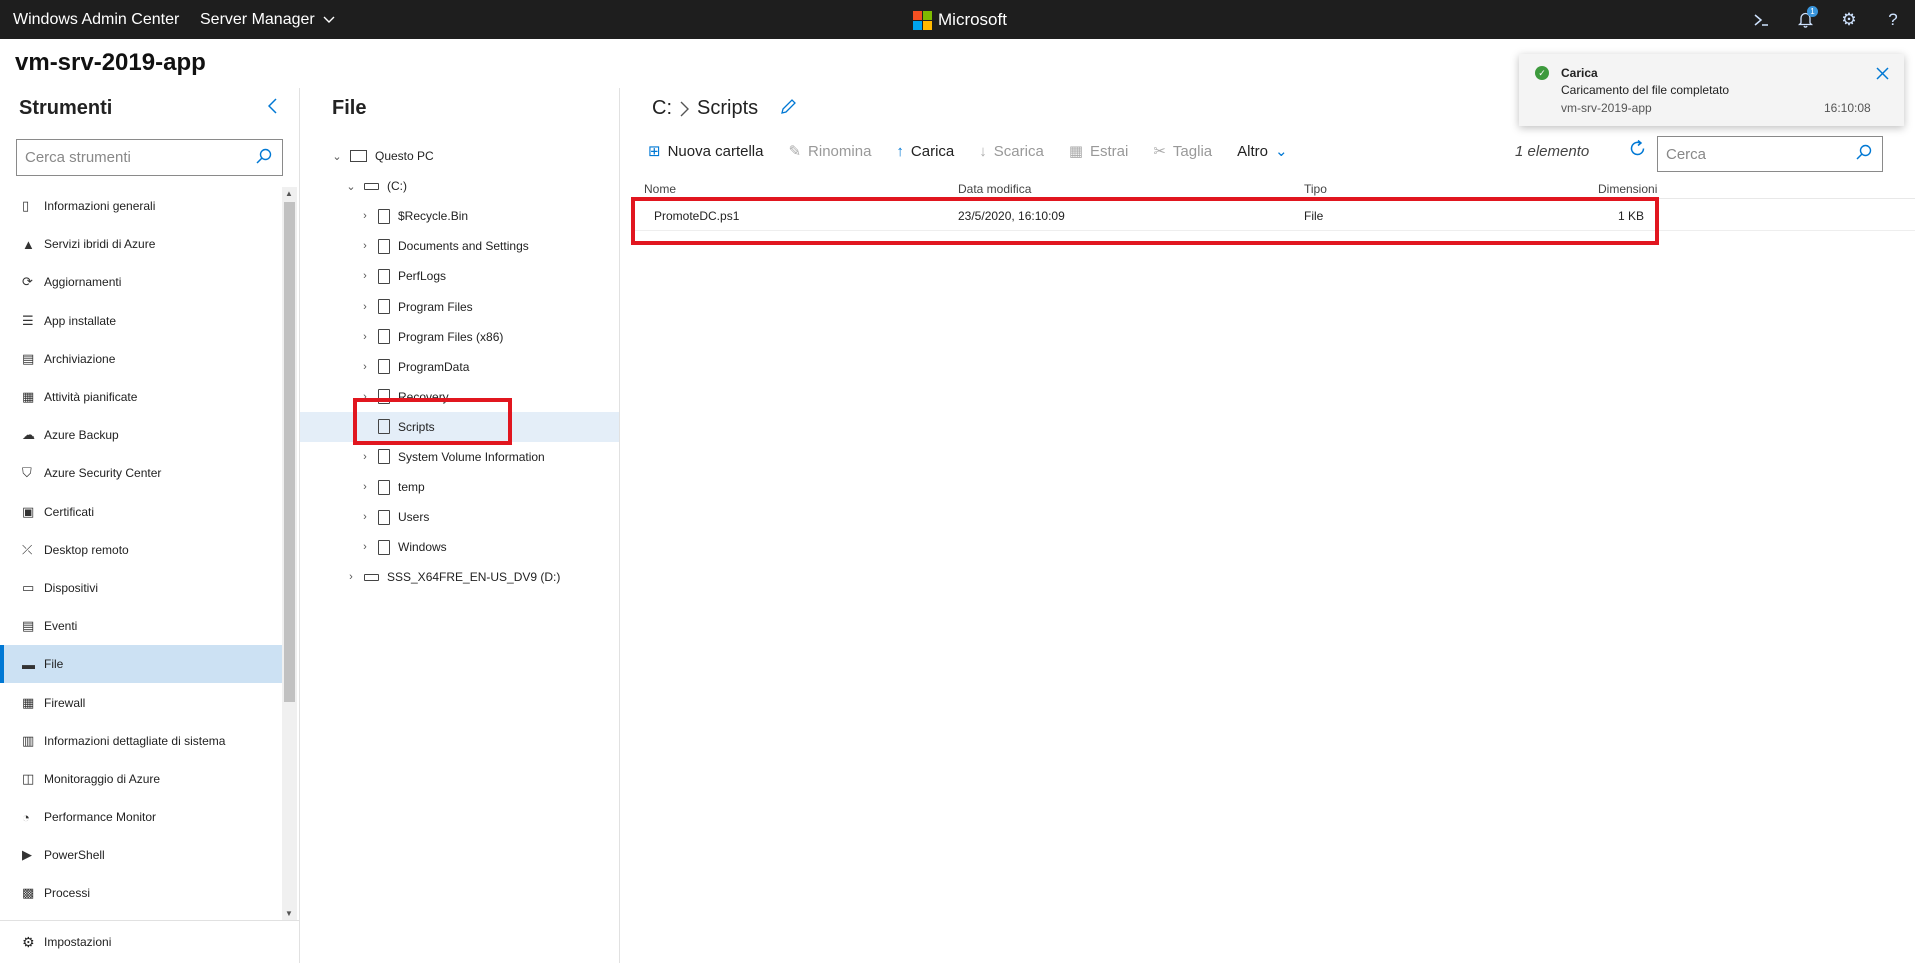 The height and width of the screenshot is (963, 1915). Describe the element at coordinates (289, 913) in the screenshot. I see `scroll-down-arrow-icon: ▼` at that location.